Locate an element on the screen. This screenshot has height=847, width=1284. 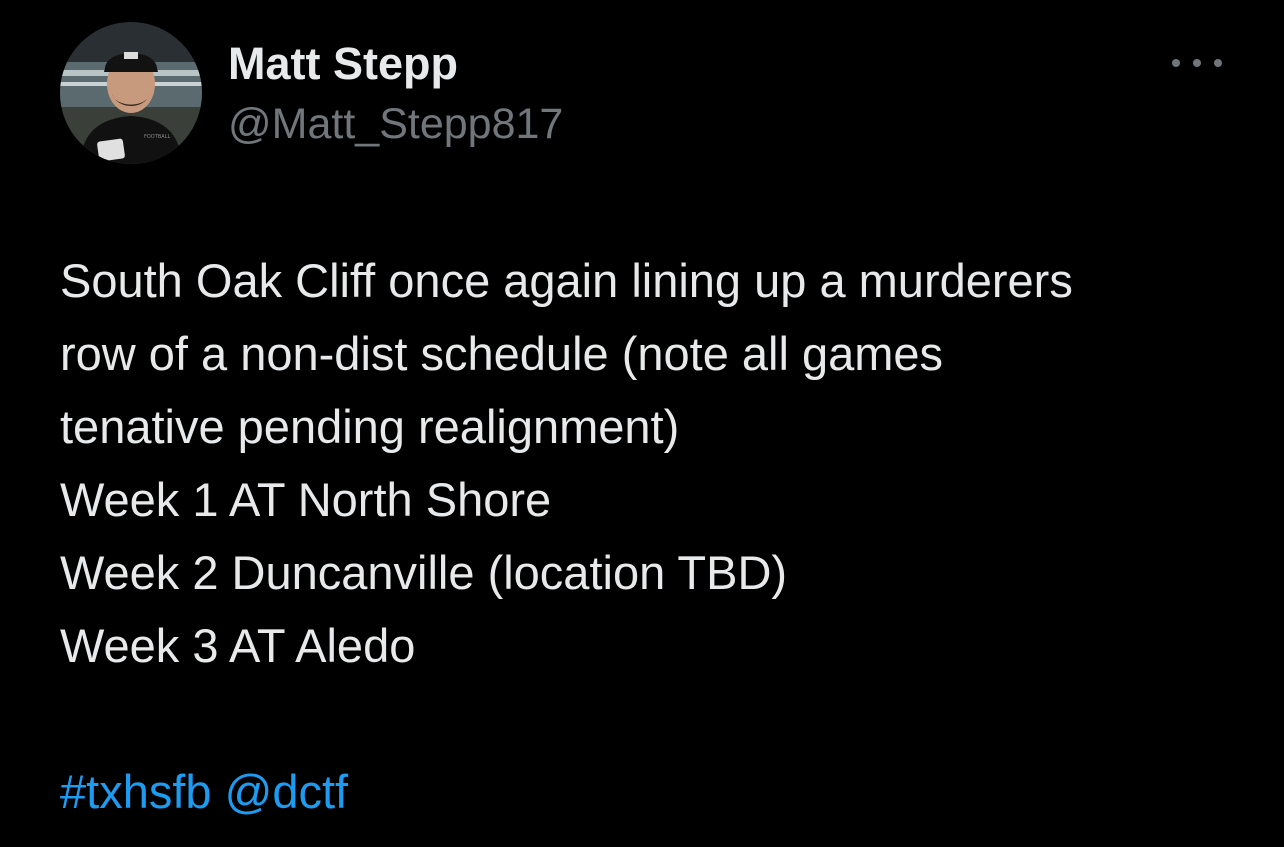
more-options-button is located at coordinates (1197, 63).